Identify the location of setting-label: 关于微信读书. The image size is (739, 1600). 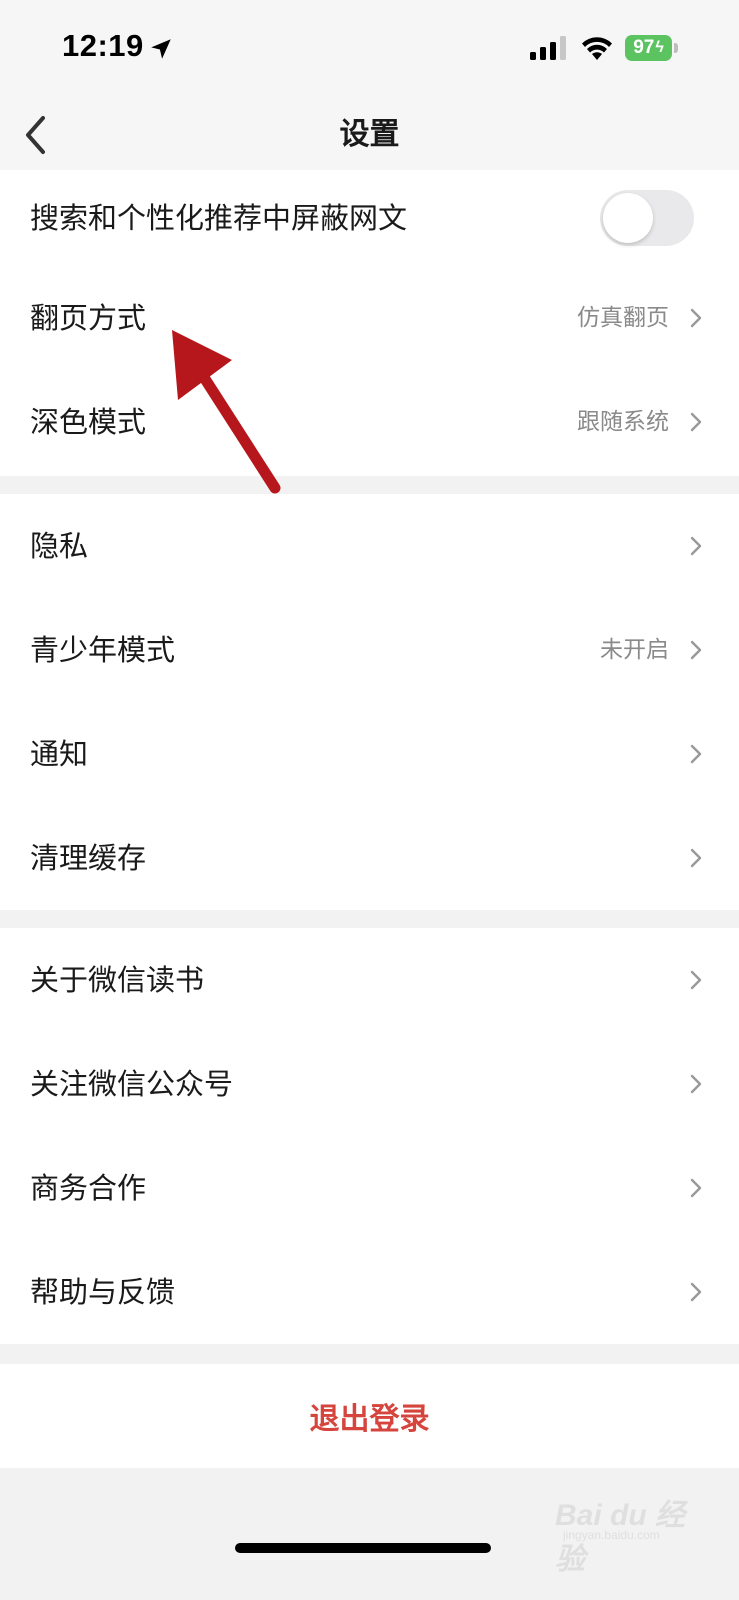
(117, 980).